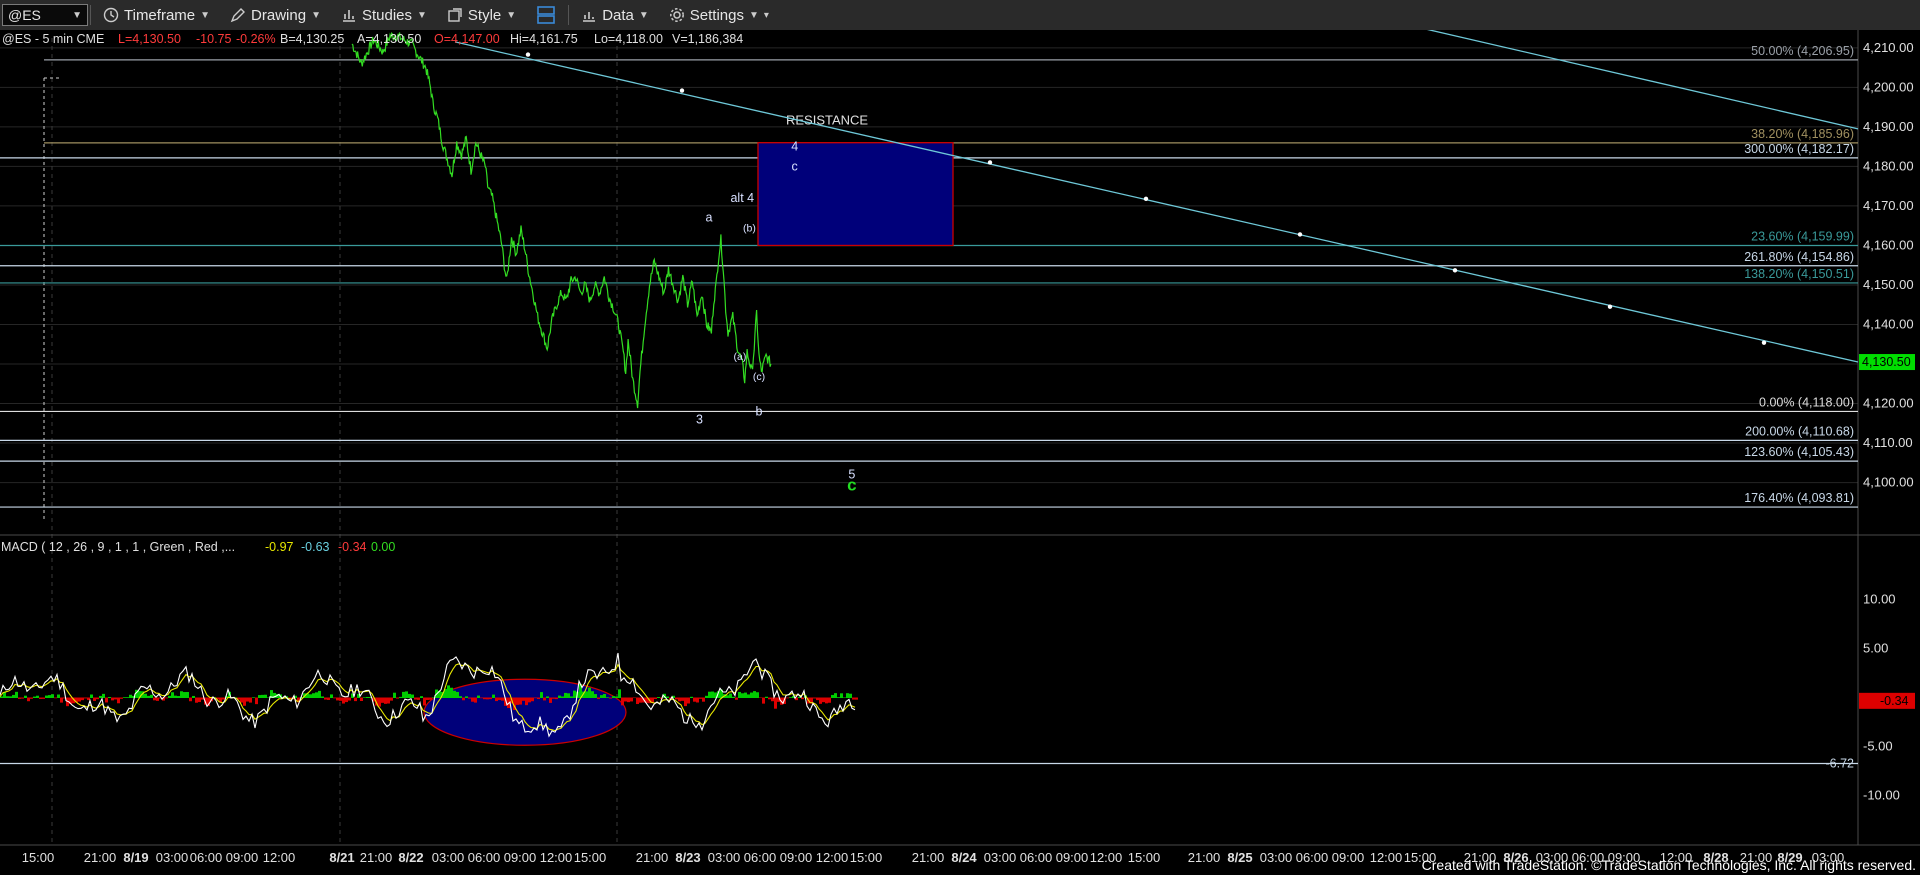 This screenshot has width=1920, height=875. Describe the element at coordinates (348, 16) in the screenshot. I see `studies-icon` at that location.